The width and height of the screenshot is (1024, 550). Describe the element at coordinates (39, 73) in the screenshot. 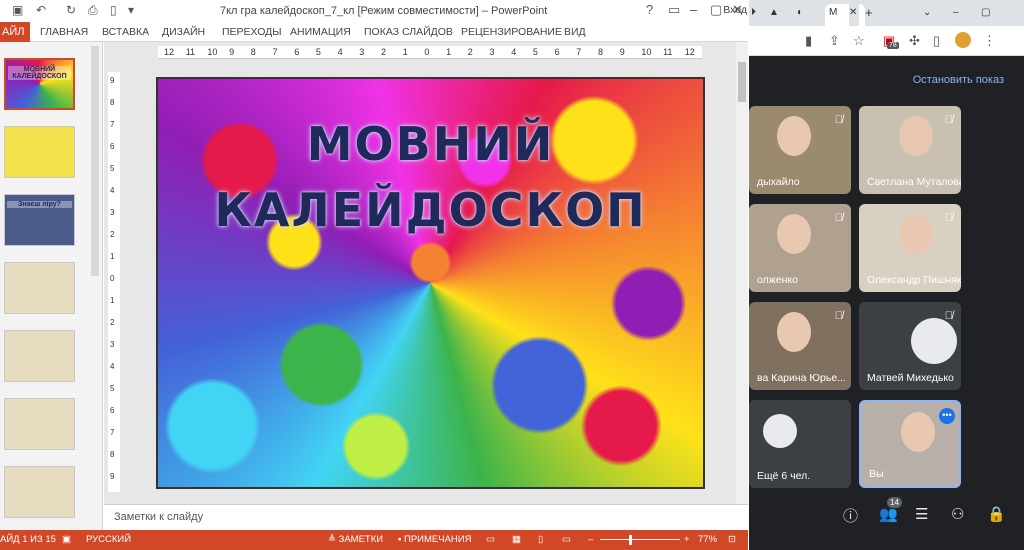

I see `thumbnail-caption: МОВНИЙ КАЛЕЙДОСКОП` at that location.